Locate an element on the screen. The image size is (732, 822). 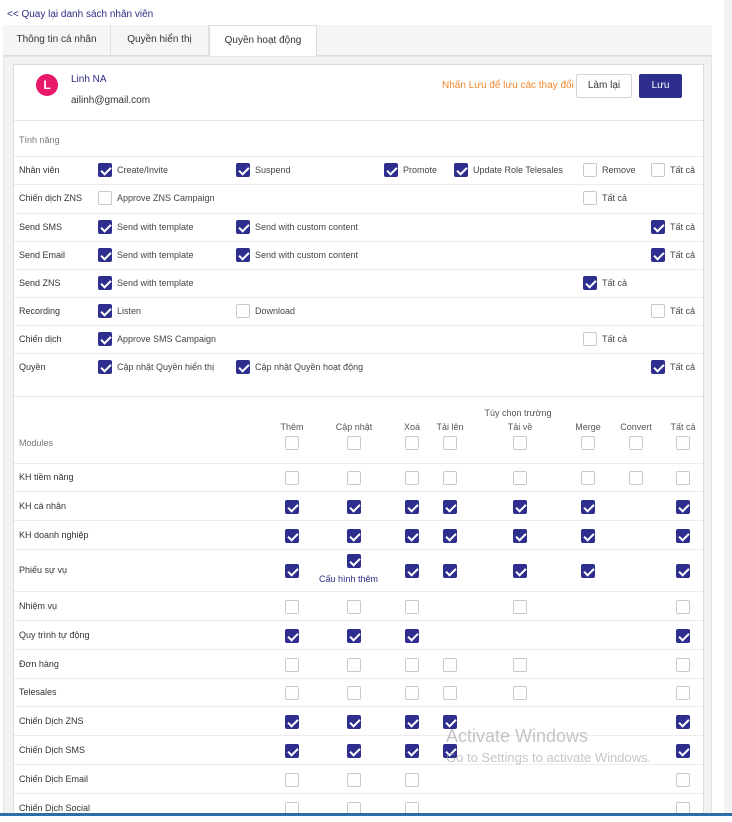
reset-button: Làm lại is located at coordinates (604, 86).